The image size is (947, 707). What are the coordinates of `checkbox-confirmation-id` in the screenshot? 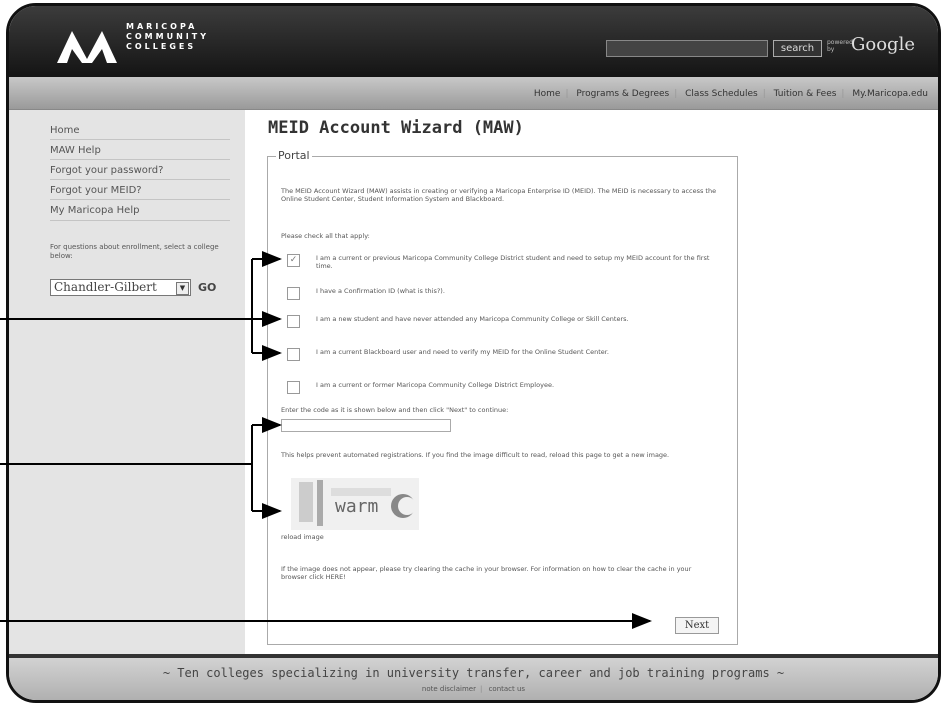 It's located at (293, 293).